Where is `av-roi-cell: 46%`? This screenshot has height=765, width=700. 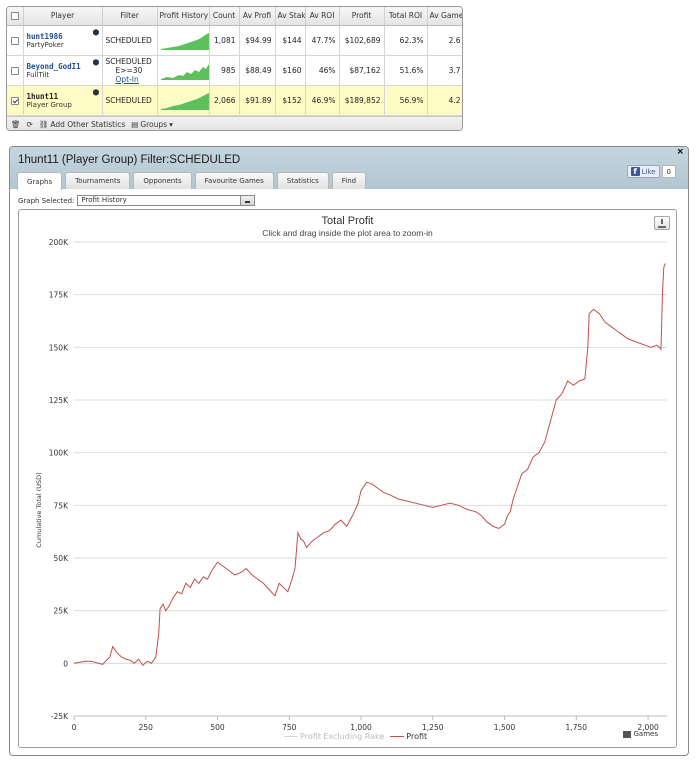 av-roi-cell: 46% is located at coordinates (322, 70).